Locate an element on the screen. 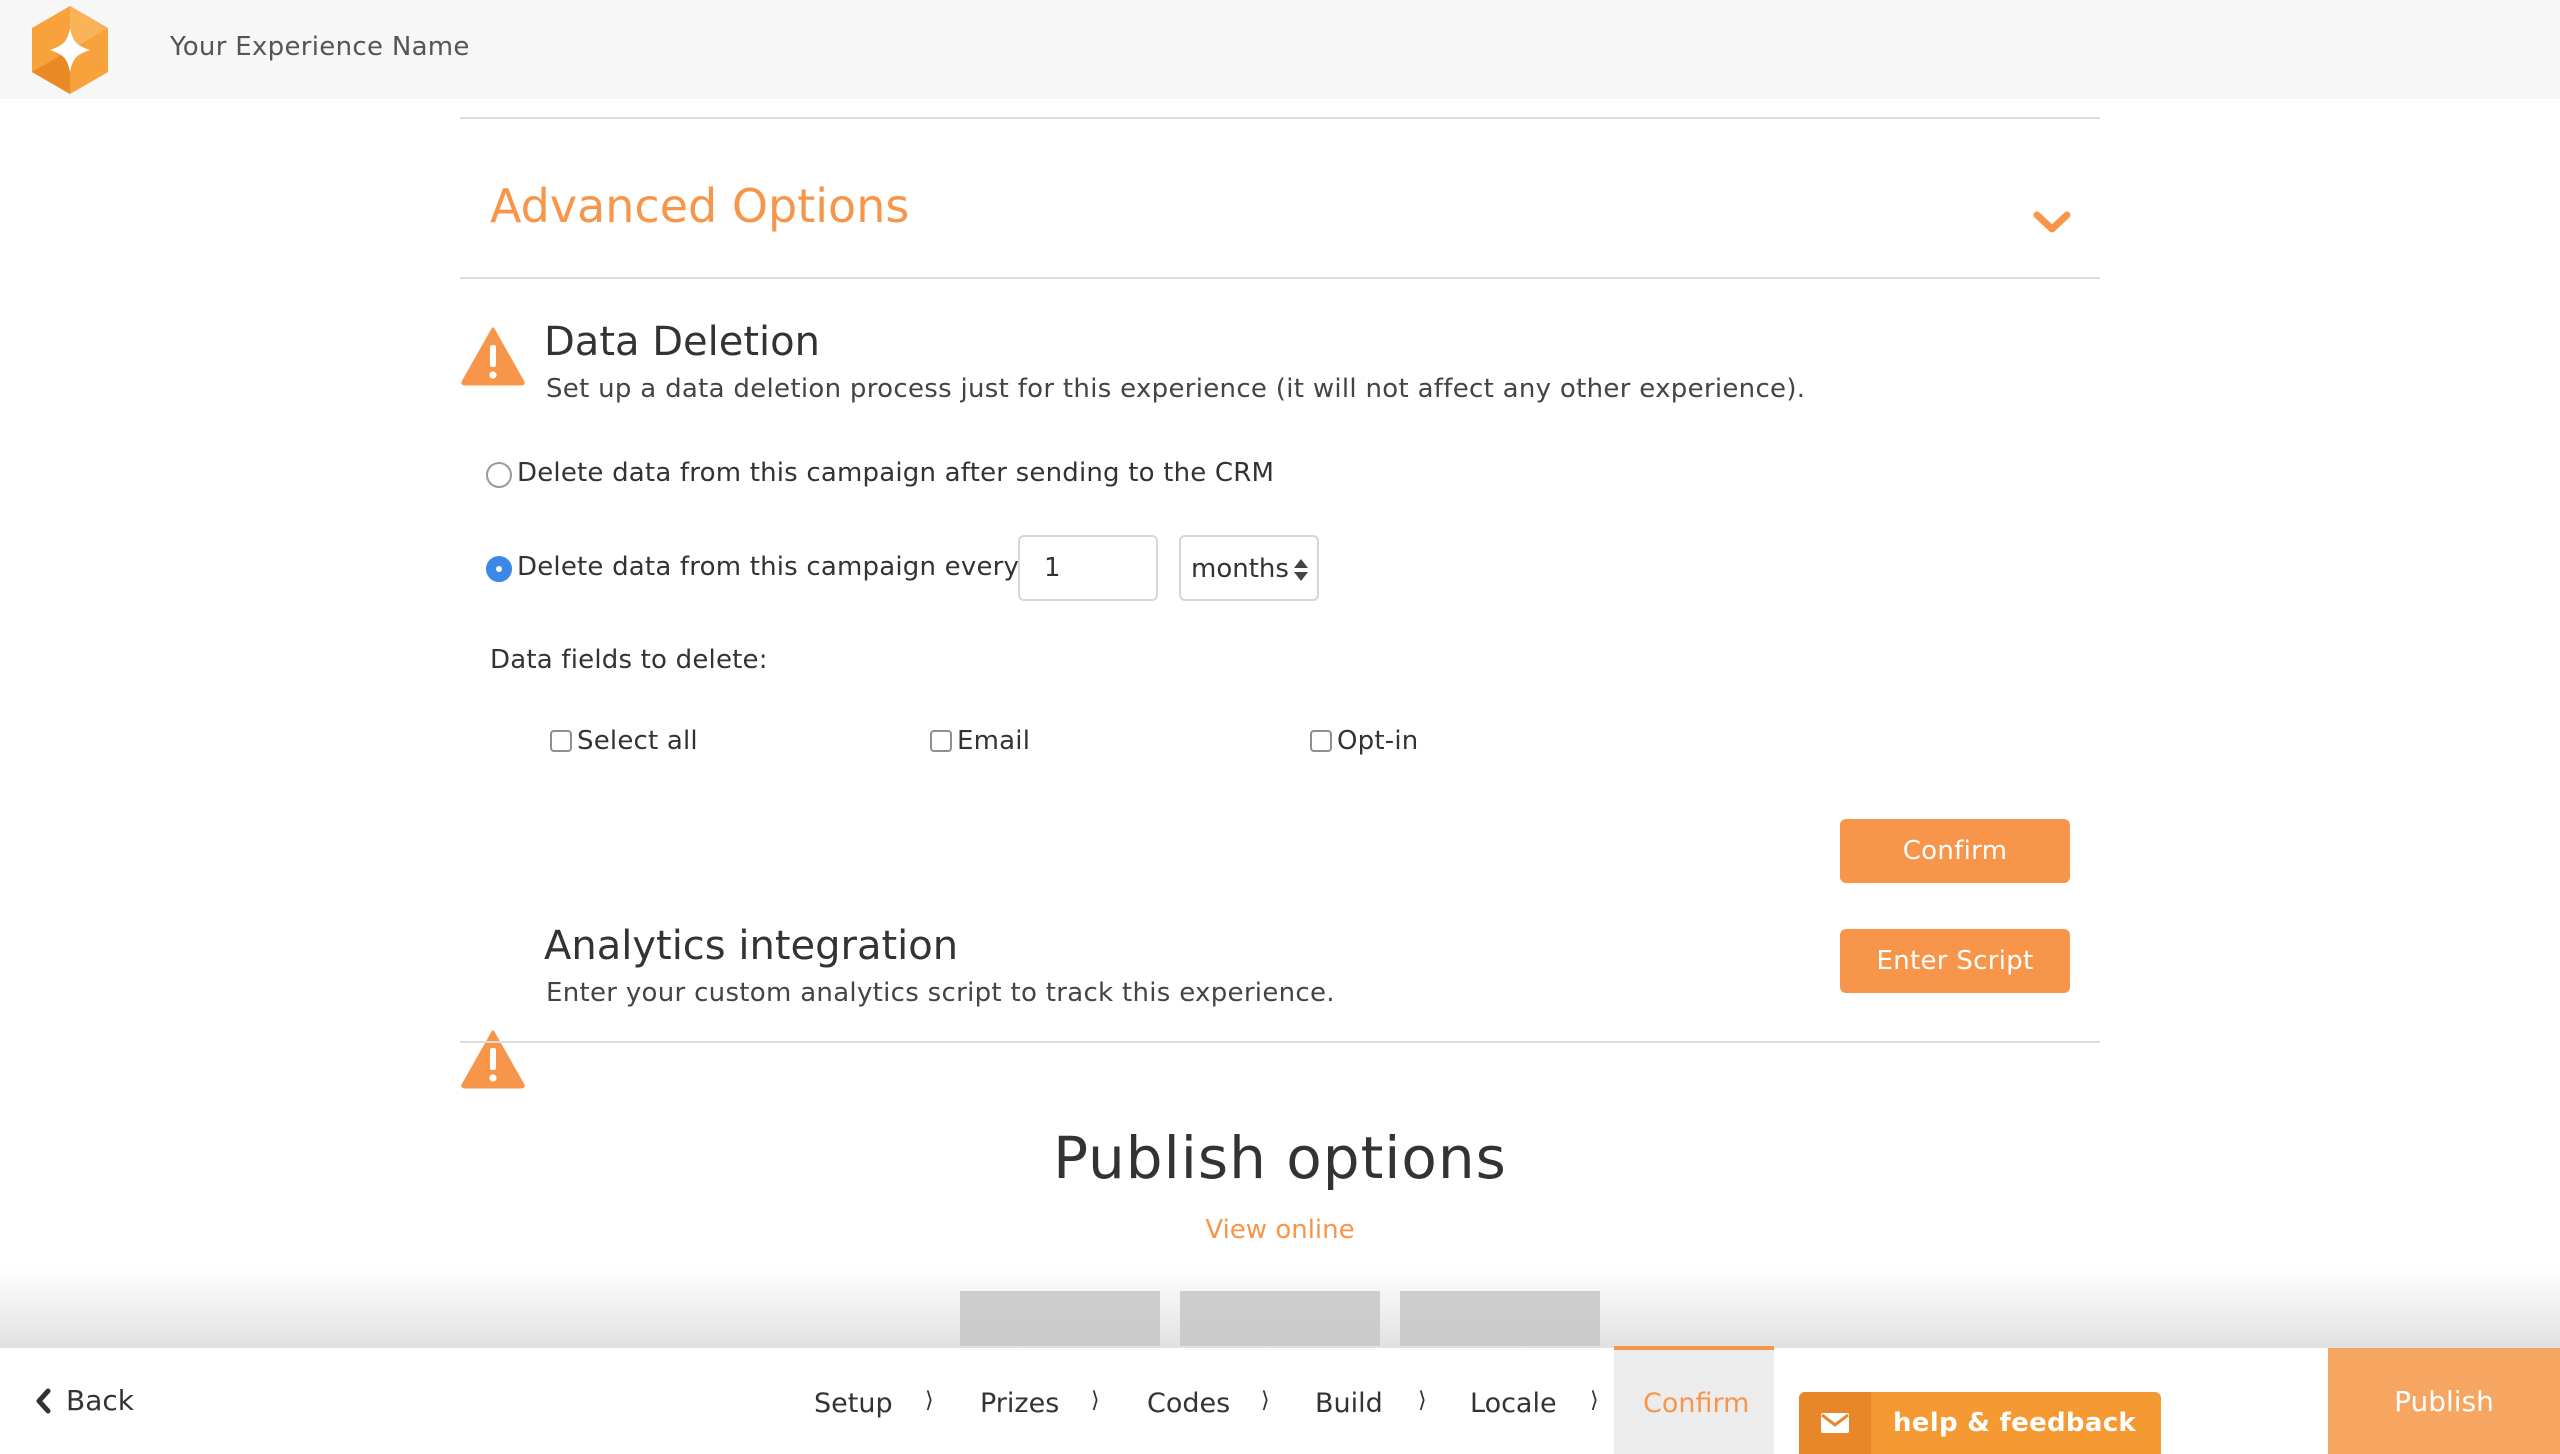 The height and width of the screenshot is (1454, 2560). data-fields-label: Data fields to delete: is located at coordinates (629, 660).